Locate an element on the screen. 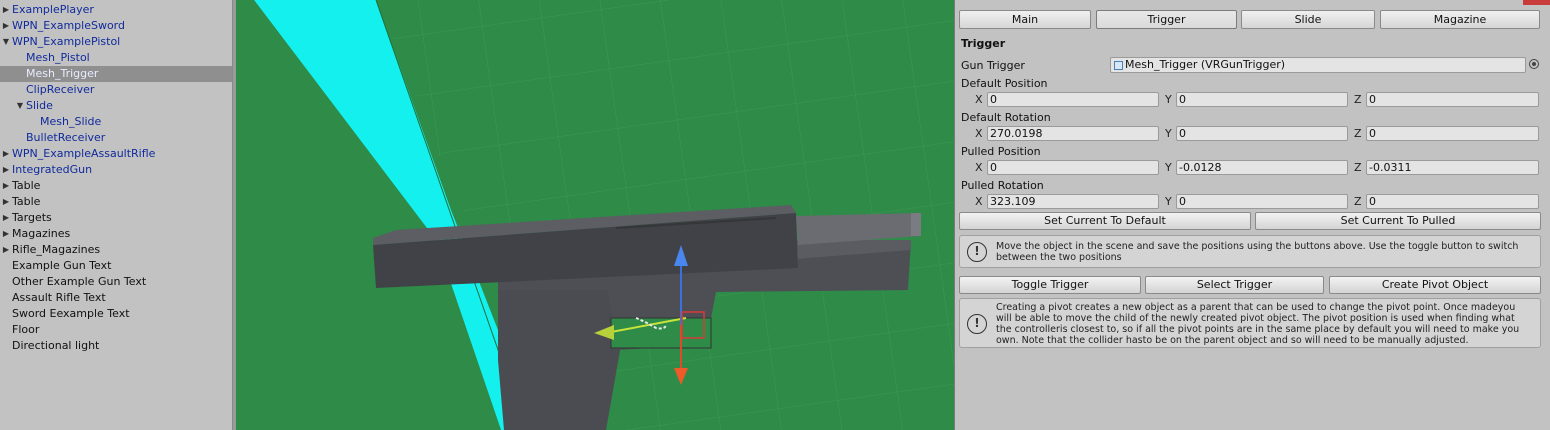 Image resolution: width=1550 pixels, height=430 pixels. hierarchy-item-label: WPN_ExampleSword is located at coordinates (68, 25).